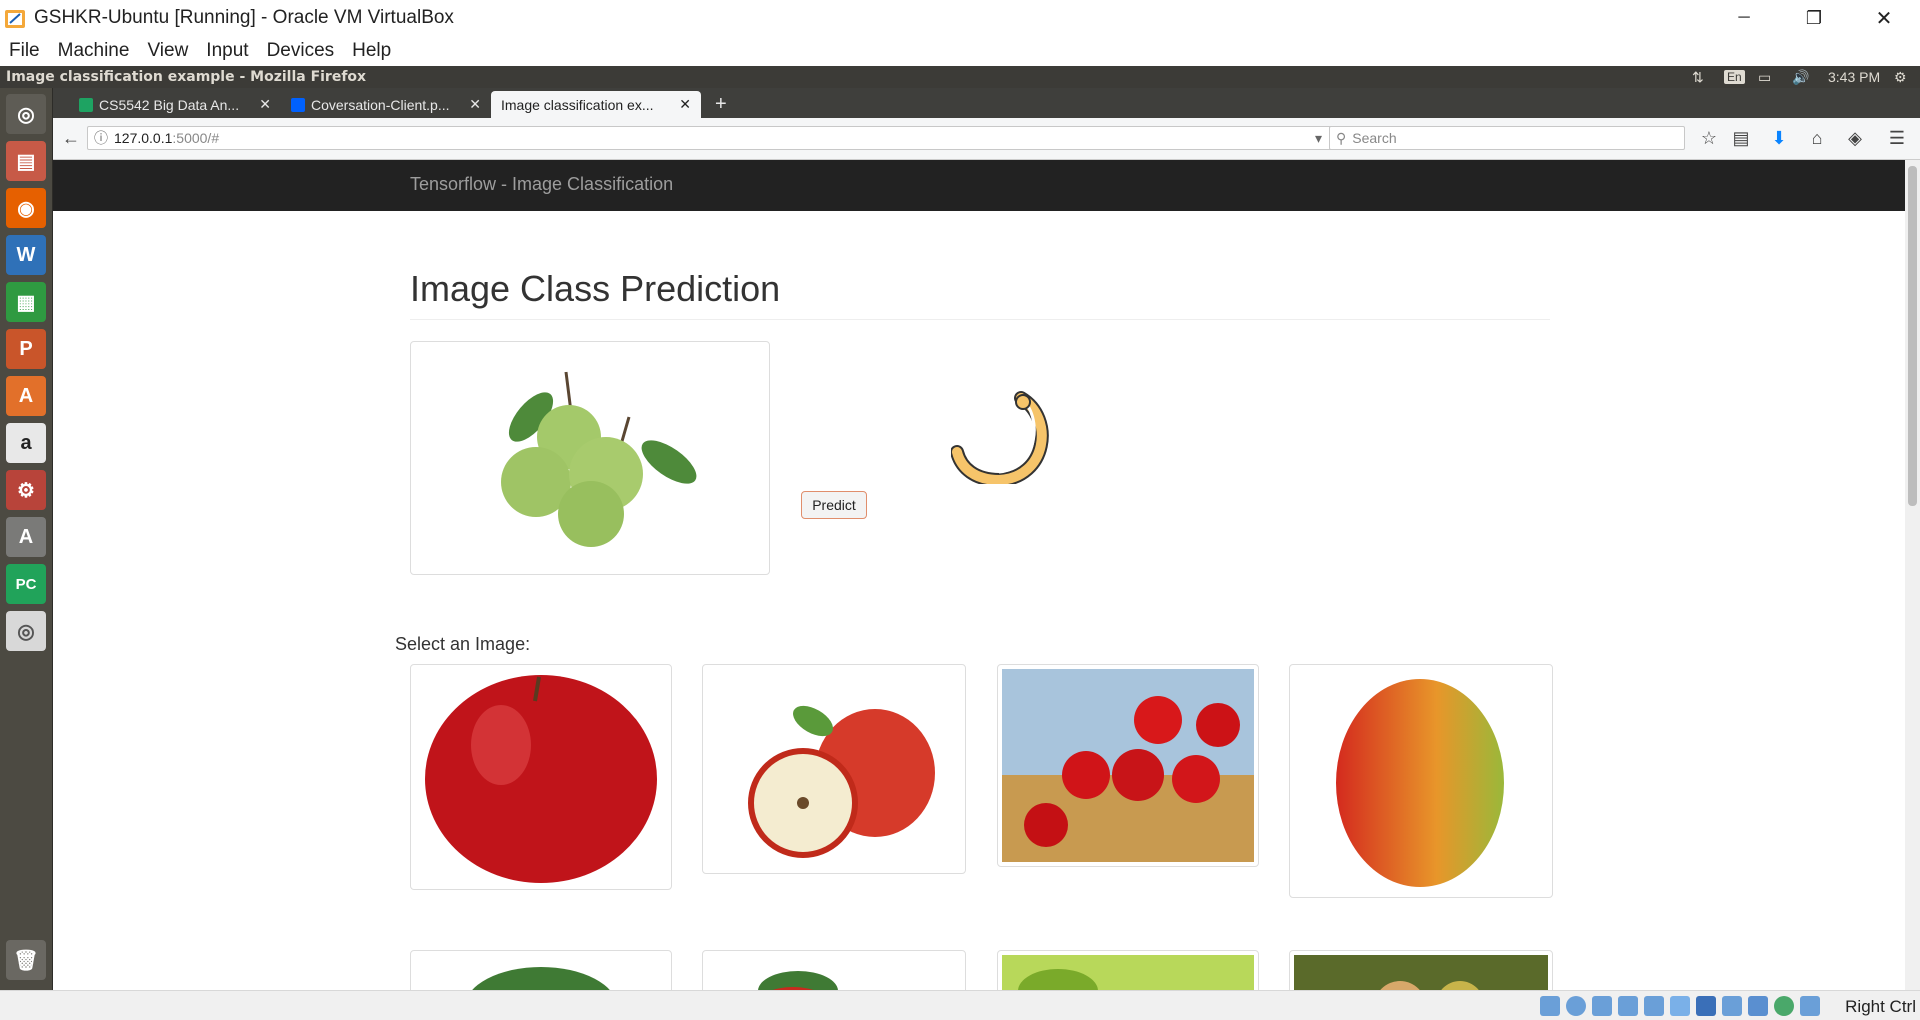 The image size is (1920, 1020). What do you see at coordinates (541, 184) in the screenshot?
I see `site-brand: Tensorflow - Image Classification` at bounding box center [541, 184].